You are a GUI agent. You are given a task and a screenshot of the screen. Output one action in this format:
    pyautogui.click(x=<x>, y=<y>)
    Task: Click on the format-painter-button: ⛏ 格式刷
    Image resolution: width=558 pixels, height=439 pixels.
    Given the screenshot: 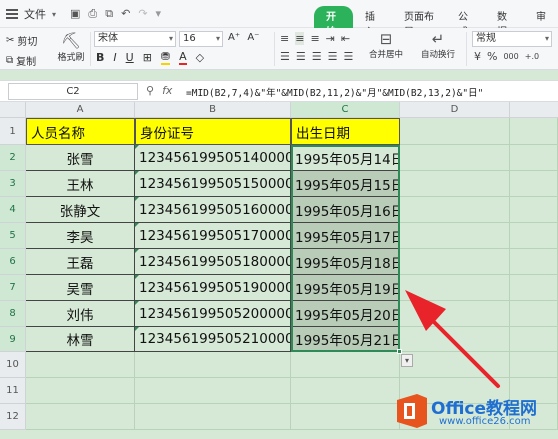 What is the action you would take?
    pyautogui.click(x=71, y=48)
    